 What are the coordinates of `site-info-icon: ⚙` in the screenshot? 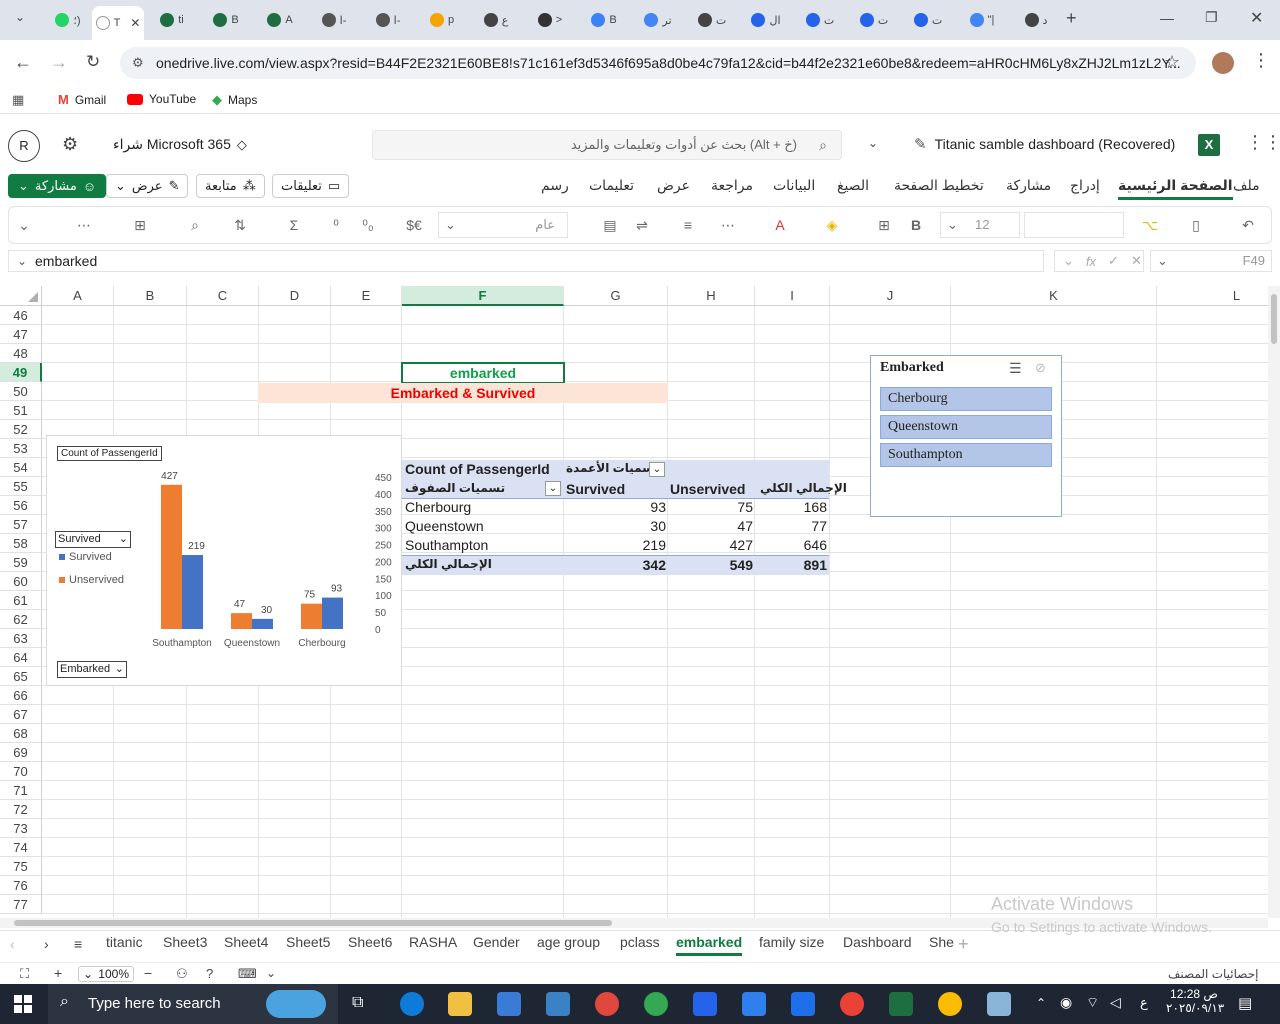 It's located at (138, 63).